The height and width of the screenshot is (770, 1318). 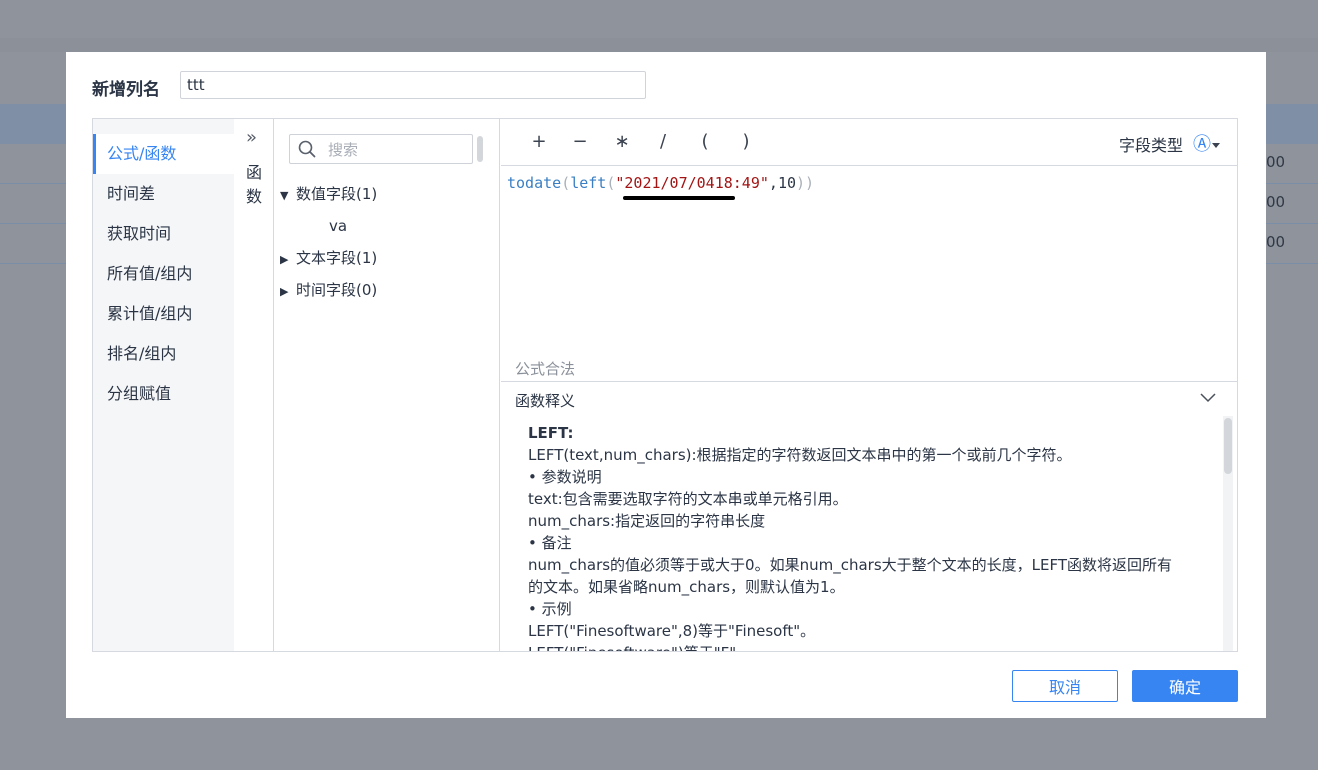 What do you see at coordinates (746, 142) in the screenshot?
I see `operator-close-paren-button: )` at bounding box center [746, 142].